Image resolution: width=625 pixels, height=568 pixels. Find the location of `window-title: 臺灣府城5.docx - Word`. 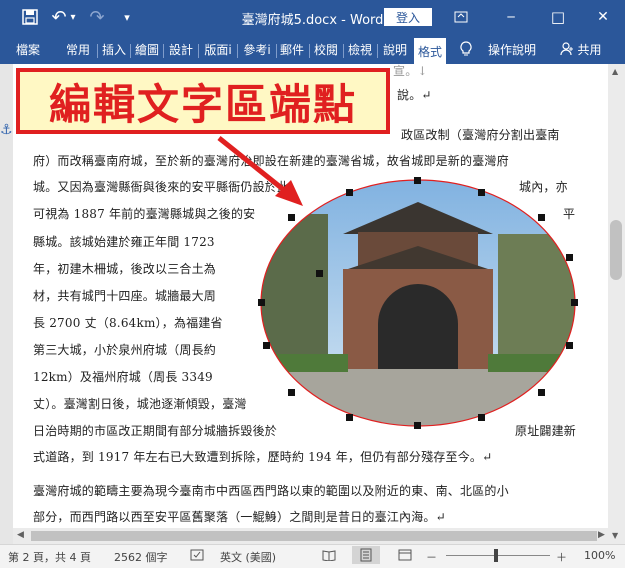

window-title: 臺灣府城5.docx - Word is located at coordinates (312, 20).